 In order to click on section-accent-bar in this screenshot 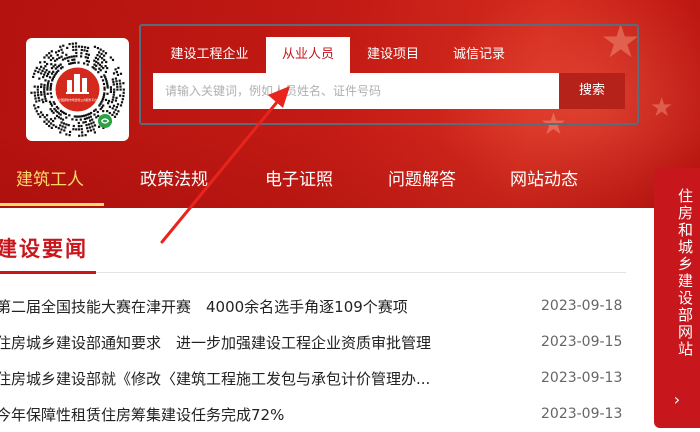, I will do `click(48, 272)`.